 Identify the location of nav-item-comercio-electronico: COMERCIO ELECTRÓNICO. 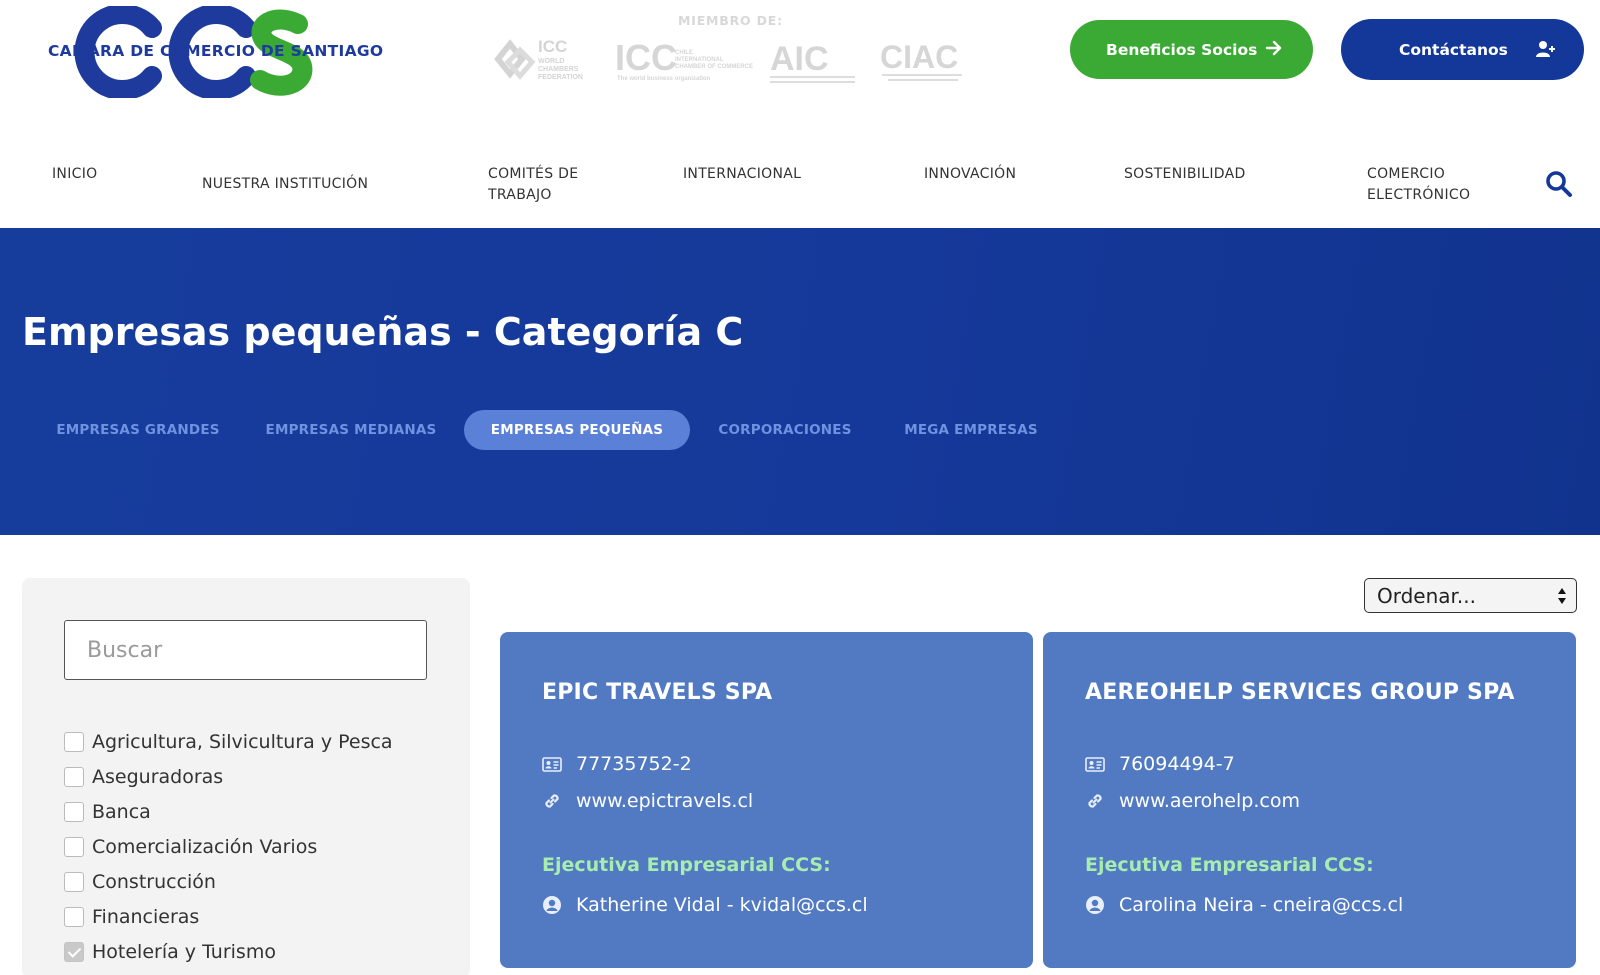
(1418, 185).